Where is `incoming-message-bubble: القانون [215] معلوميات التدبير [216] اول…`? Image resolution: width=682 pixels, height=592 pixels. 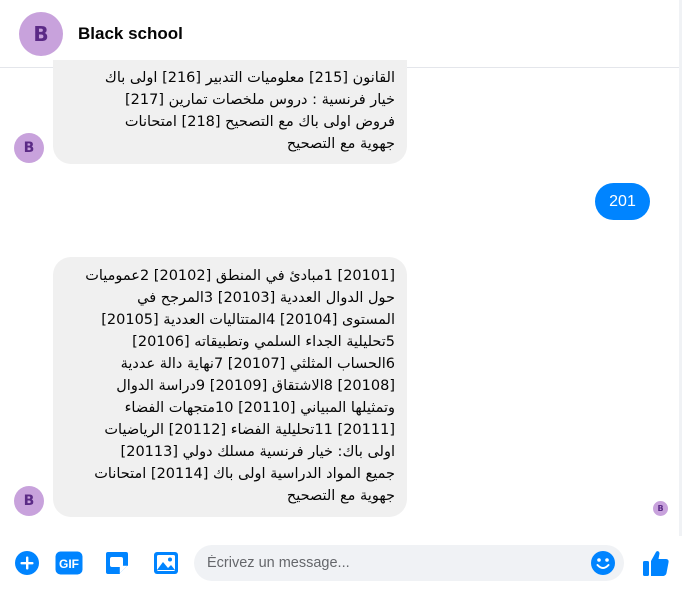 incoming-message-bubble: القانون [215] معلوميات التدبير [216] اول… is located at coordinates (230, 112).